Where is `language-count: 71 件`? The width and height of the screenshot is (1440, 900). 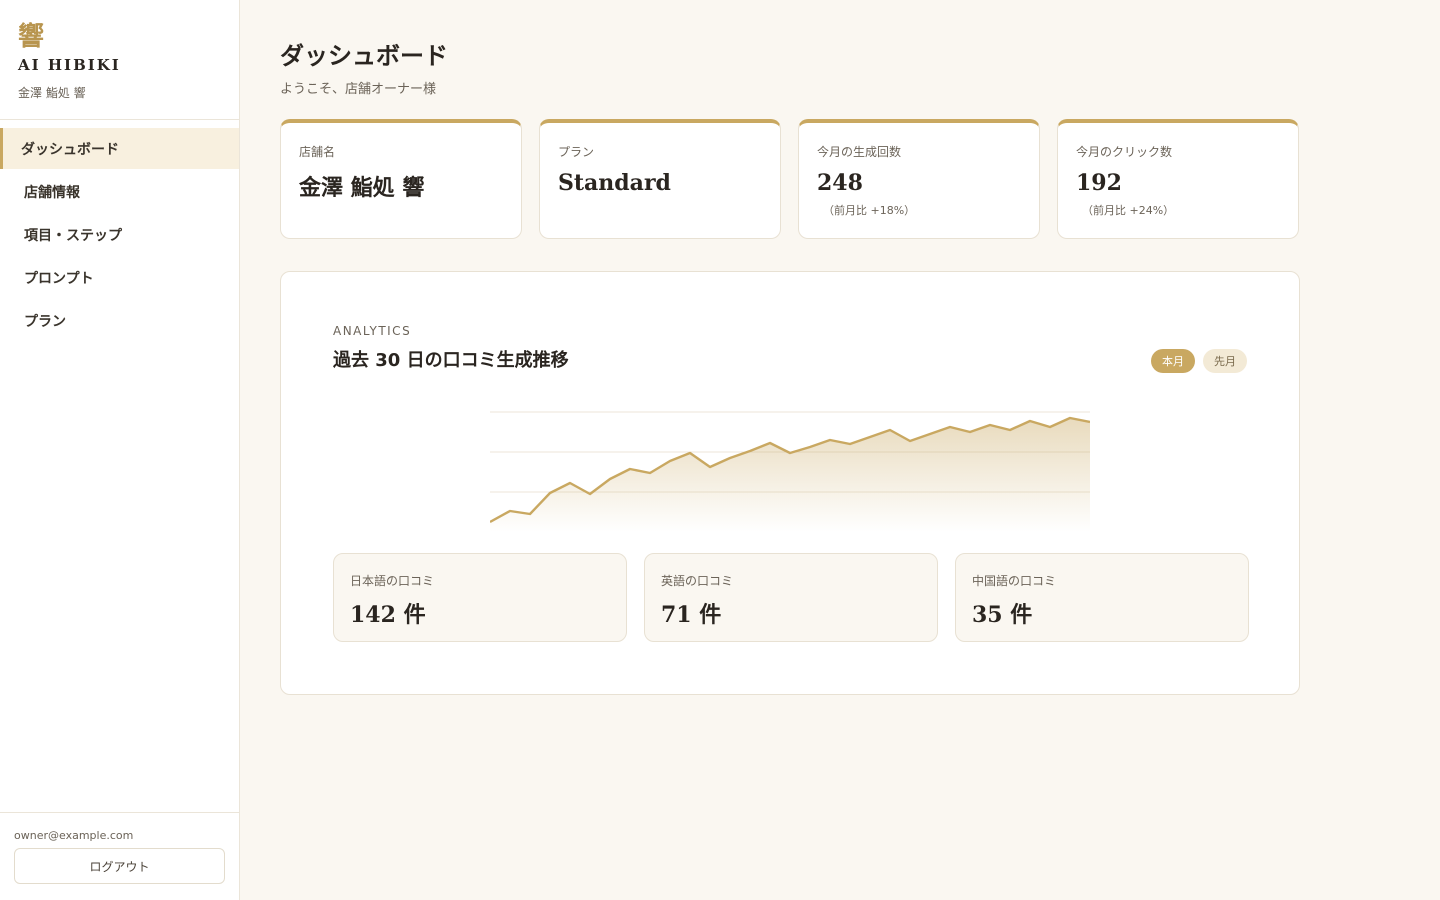
language-count: 71 件 is located at coordinates (691, 615).